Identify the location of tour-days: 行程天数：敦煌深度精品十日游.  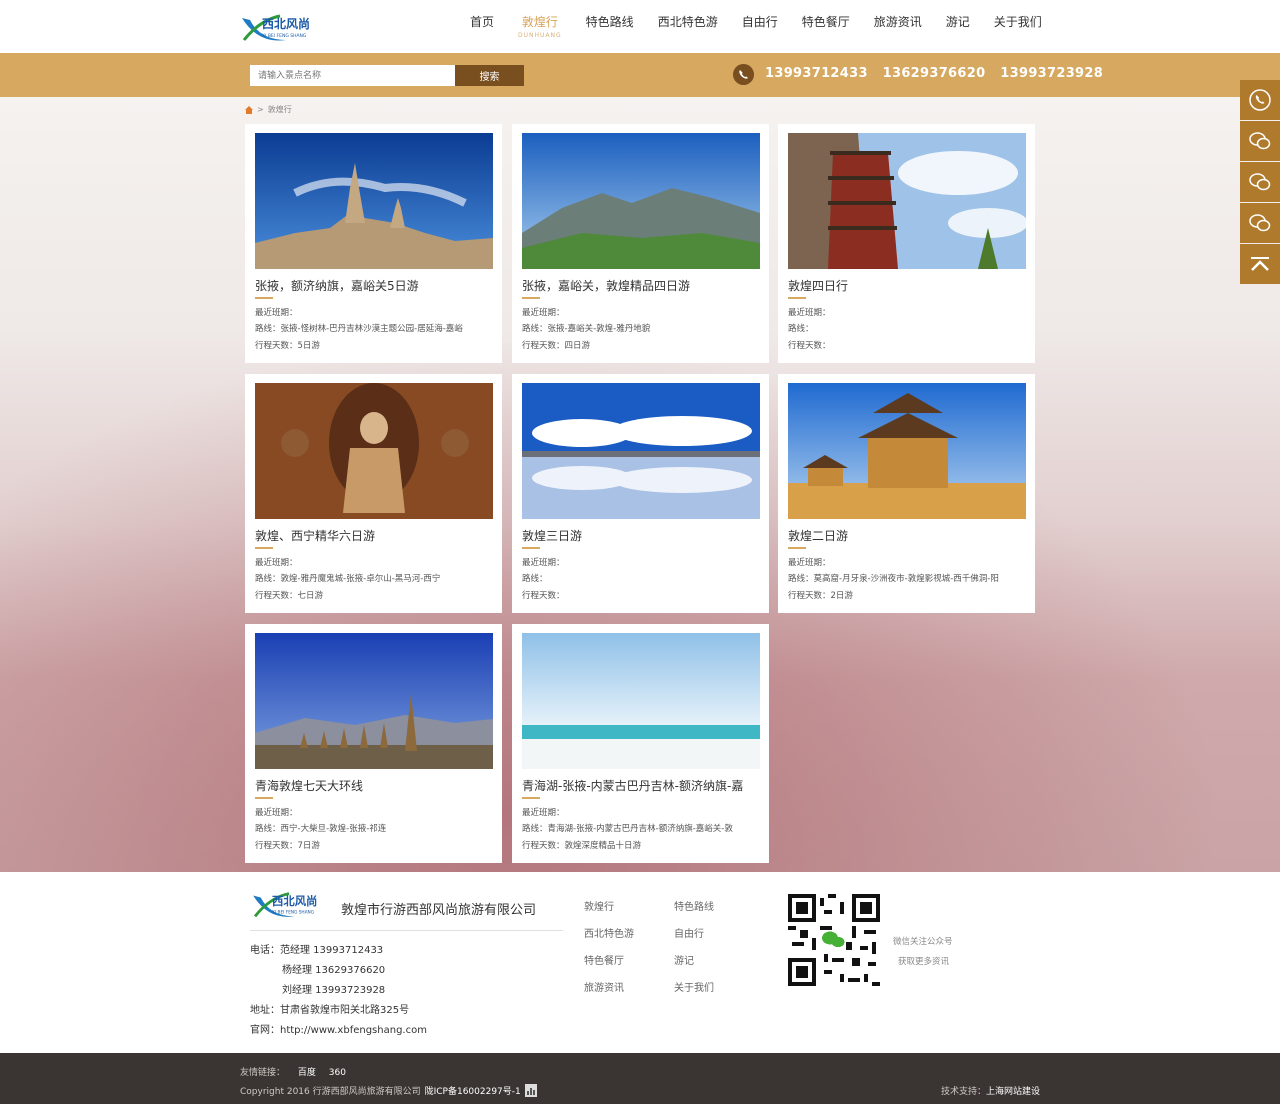
(582, 846).